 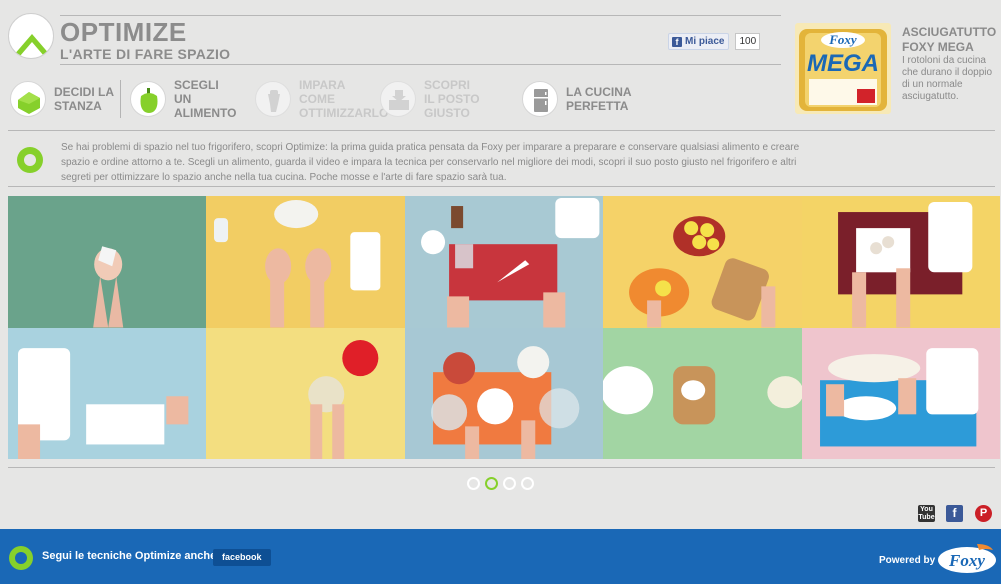 I want to click on youtube-icon: You Tube, so click(x=926, y=513).